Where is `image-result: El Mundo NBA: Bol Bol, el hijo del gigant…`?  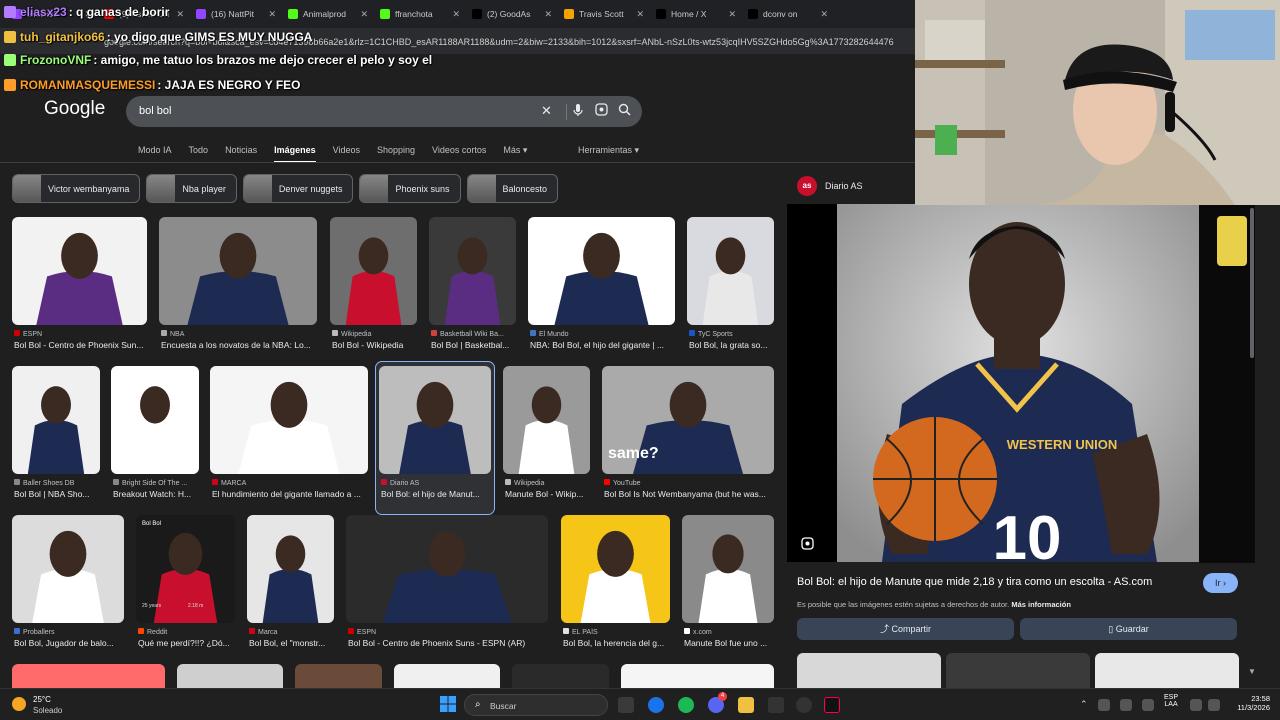 image-result: El Mundo NBA: Bol Bol, el hijo del gigant… is located at coordinates (601, 290).